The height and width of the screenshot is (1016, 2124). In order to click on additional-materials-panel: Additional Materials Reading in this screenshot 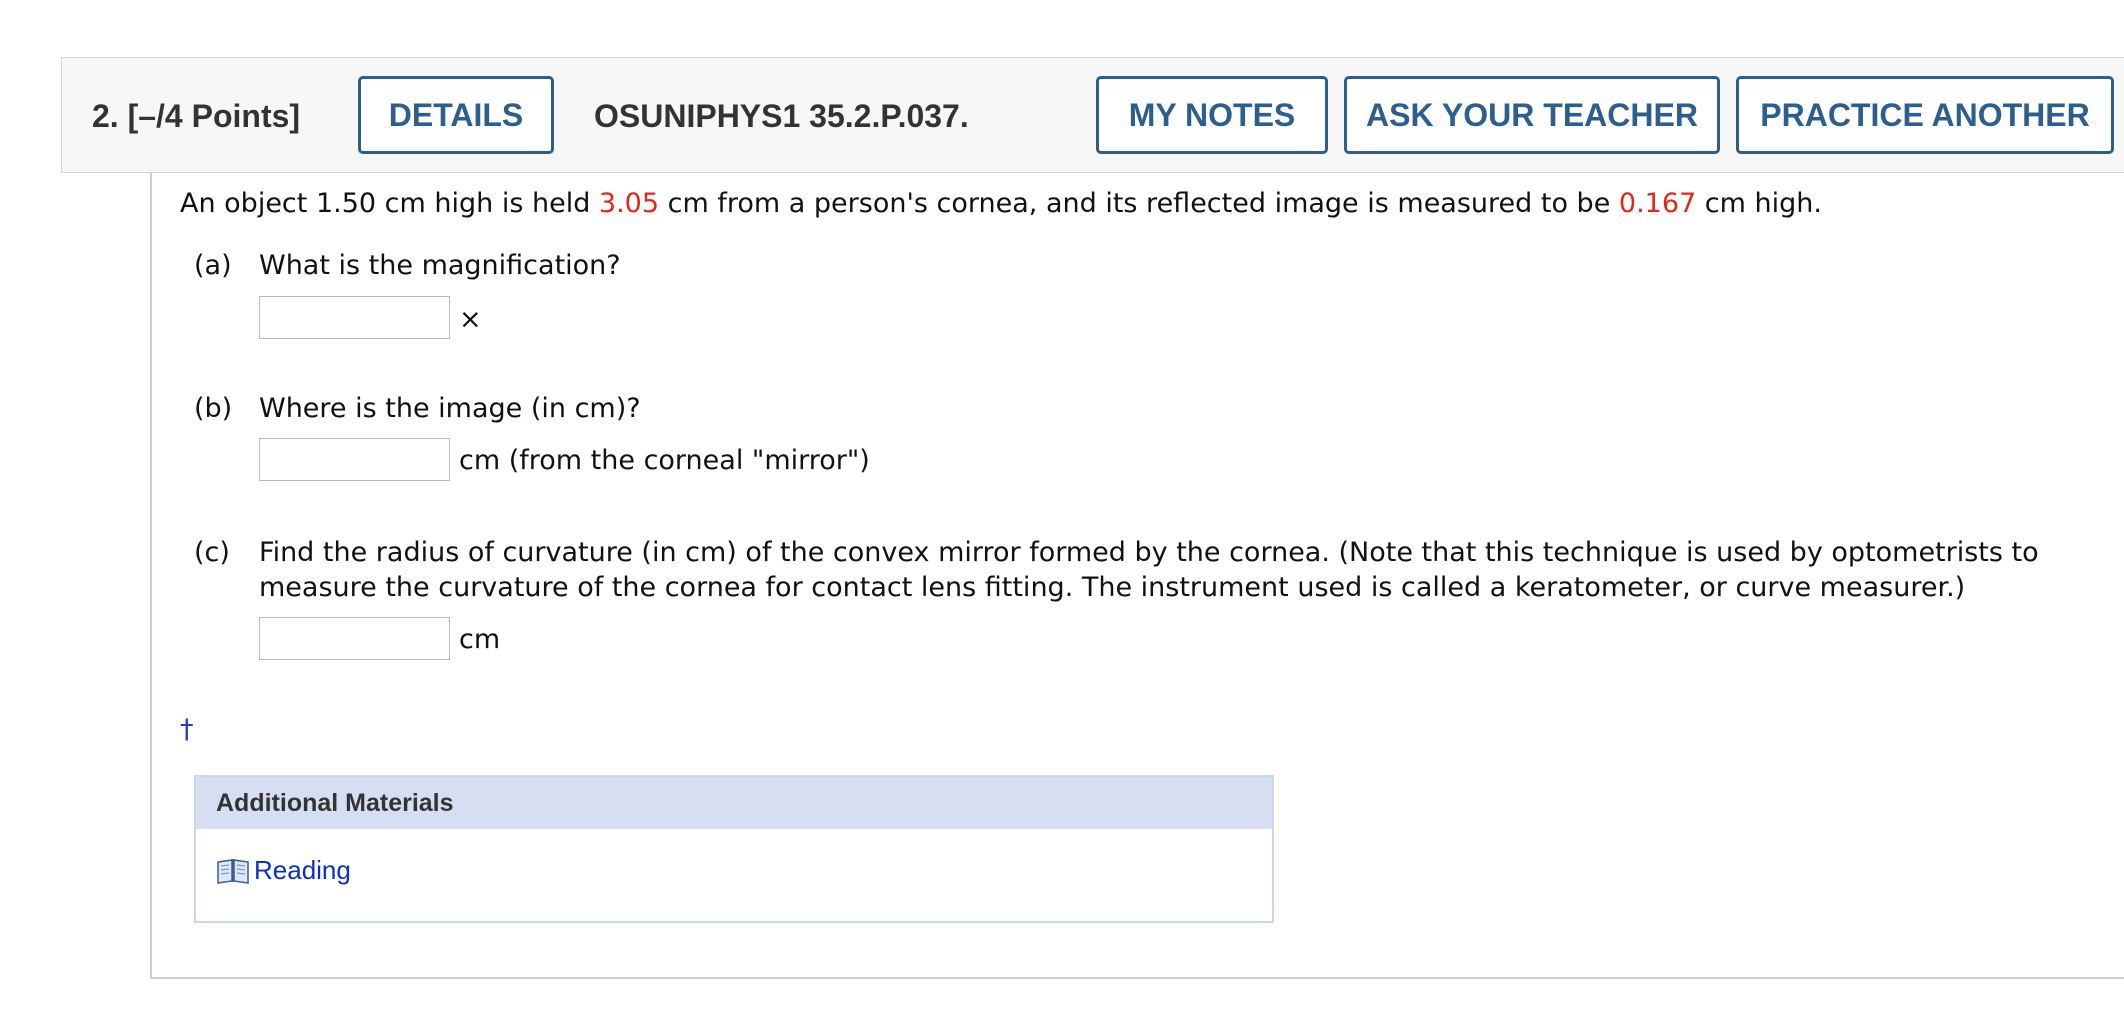, I will do `click(734, 849)`.